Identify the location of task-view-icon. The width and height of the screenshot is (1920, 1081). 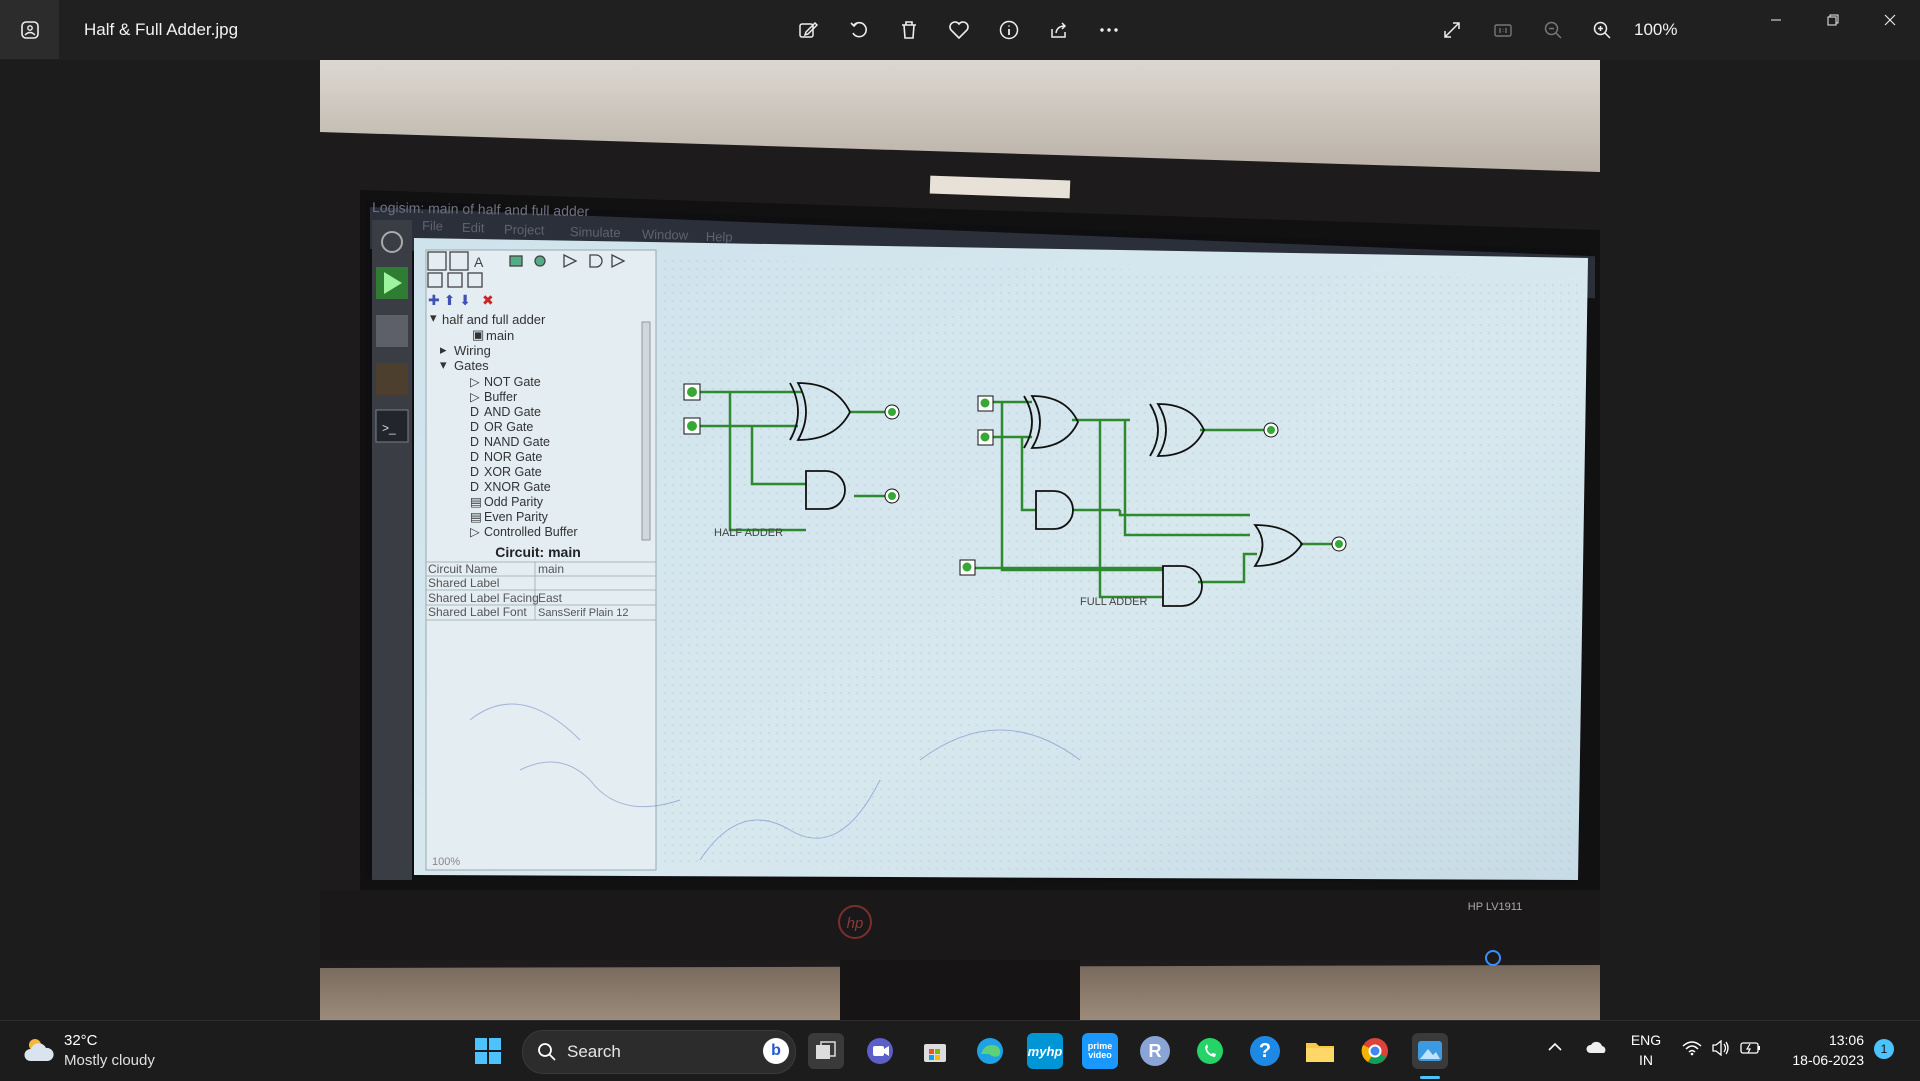
(826, 1051).